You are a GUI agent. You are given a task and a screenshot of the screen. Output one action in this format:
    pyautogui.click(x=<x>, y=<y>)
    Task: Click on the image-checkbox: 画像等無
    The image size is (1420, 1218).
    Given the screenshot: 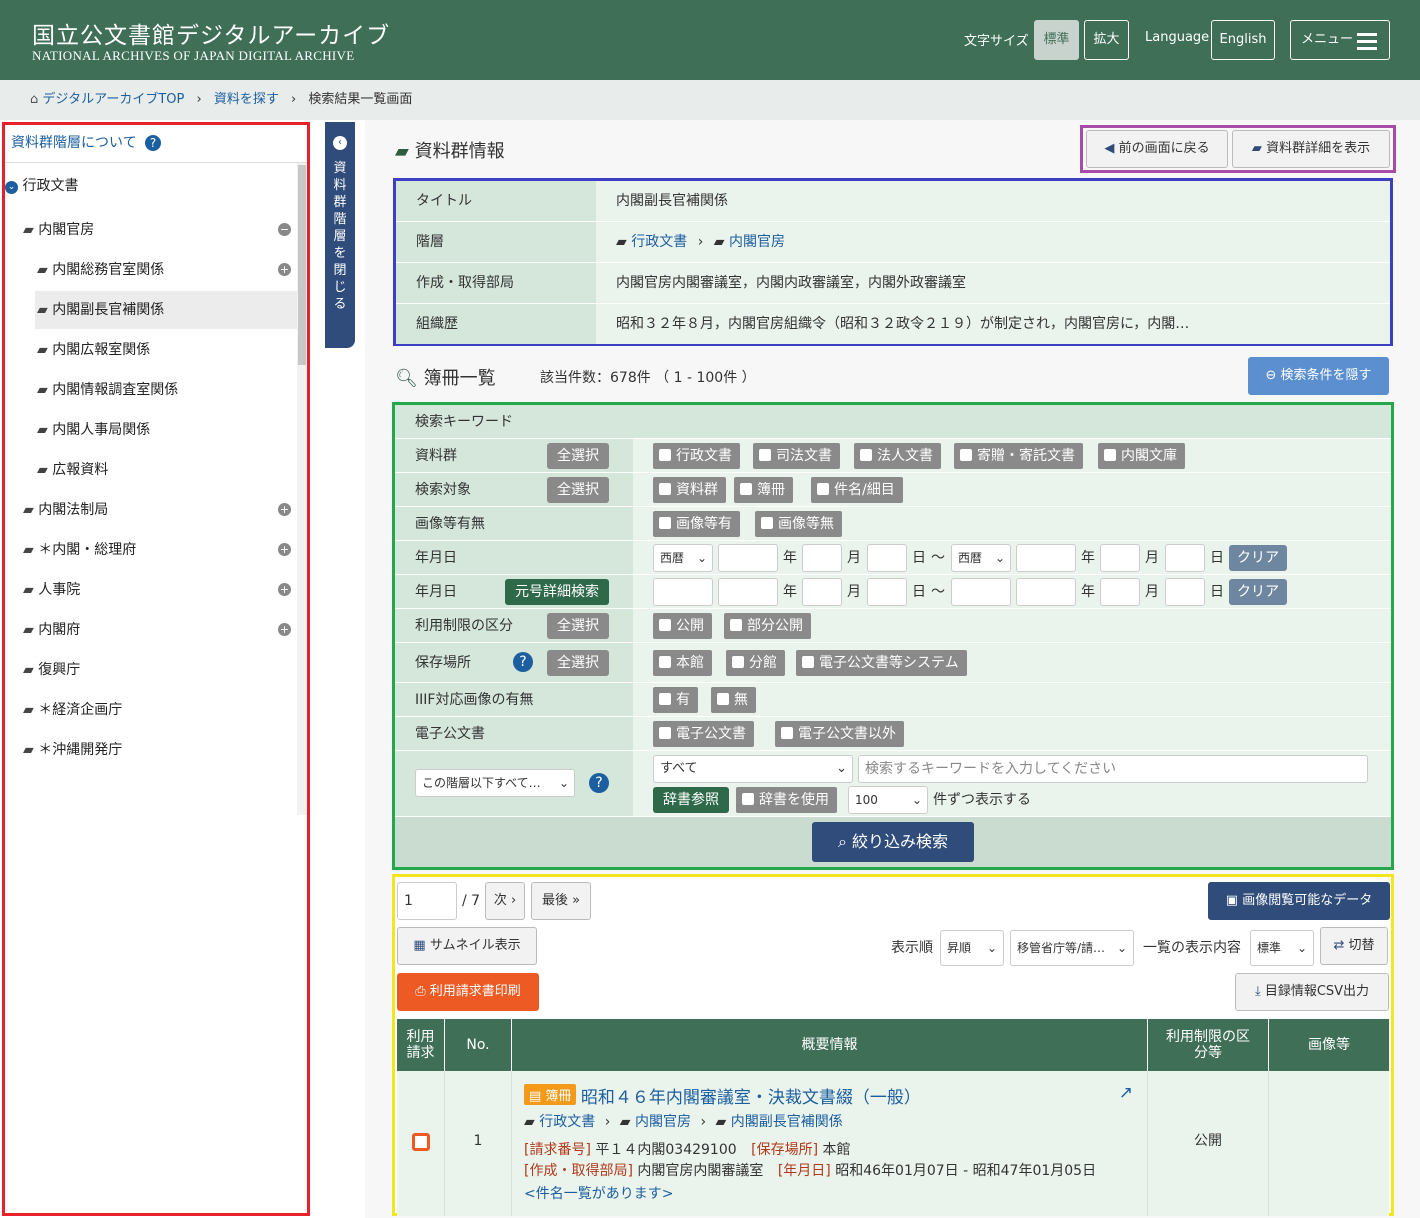 What is the action you would take?
    pyautogui.click(x=798, y=524)
    